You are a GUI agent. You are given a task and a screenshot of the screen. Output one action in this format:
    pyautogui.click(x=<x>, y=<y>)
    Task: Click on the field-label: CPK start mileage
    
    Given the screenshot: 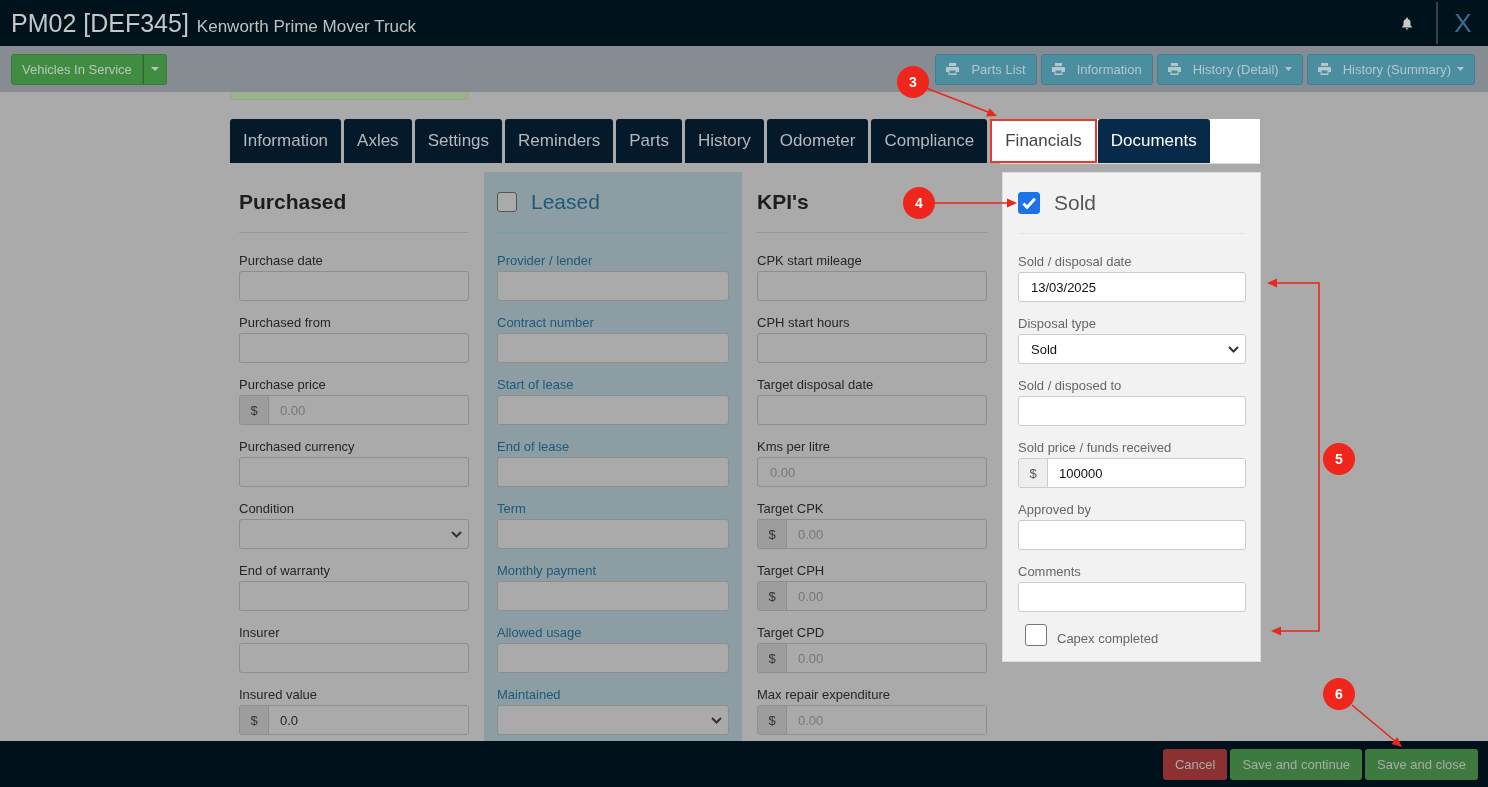 What is the action you would take?
    pyautogui.click(x=810, y=260)
    